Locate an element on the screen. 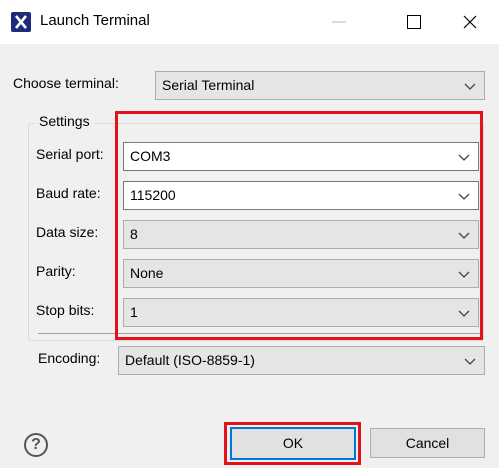 Image resolution: width=499 pixels, height=468 pixels. settings-group-title: Settings is located at coordinates (64, 121).